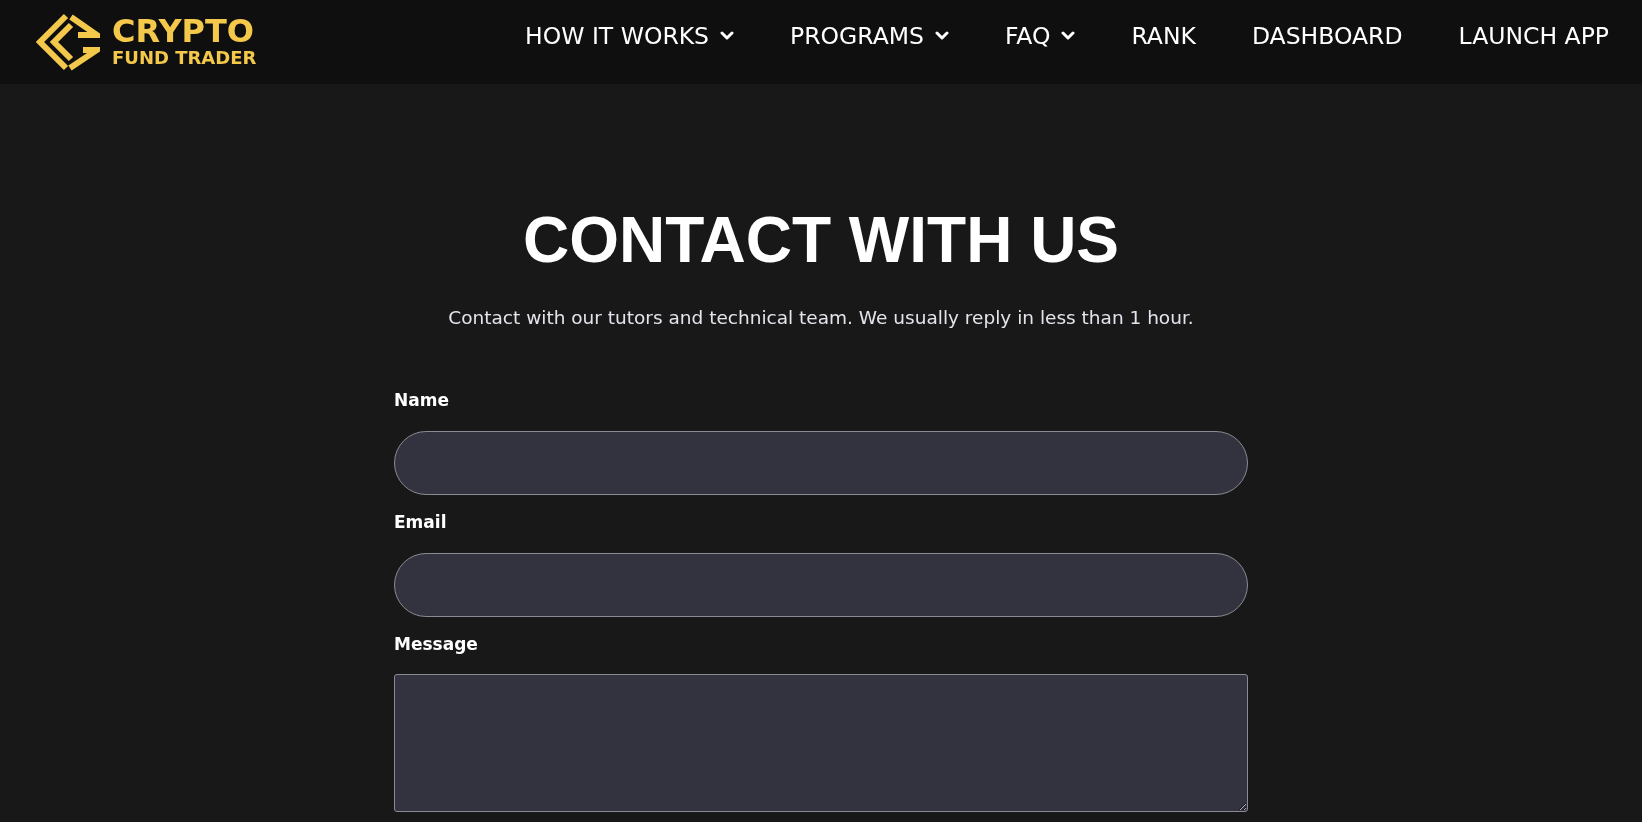 This screenshot has width=1642, height=822. I want to click on logo-link: CRYPTO FUND TRADER, so click(146, 42).